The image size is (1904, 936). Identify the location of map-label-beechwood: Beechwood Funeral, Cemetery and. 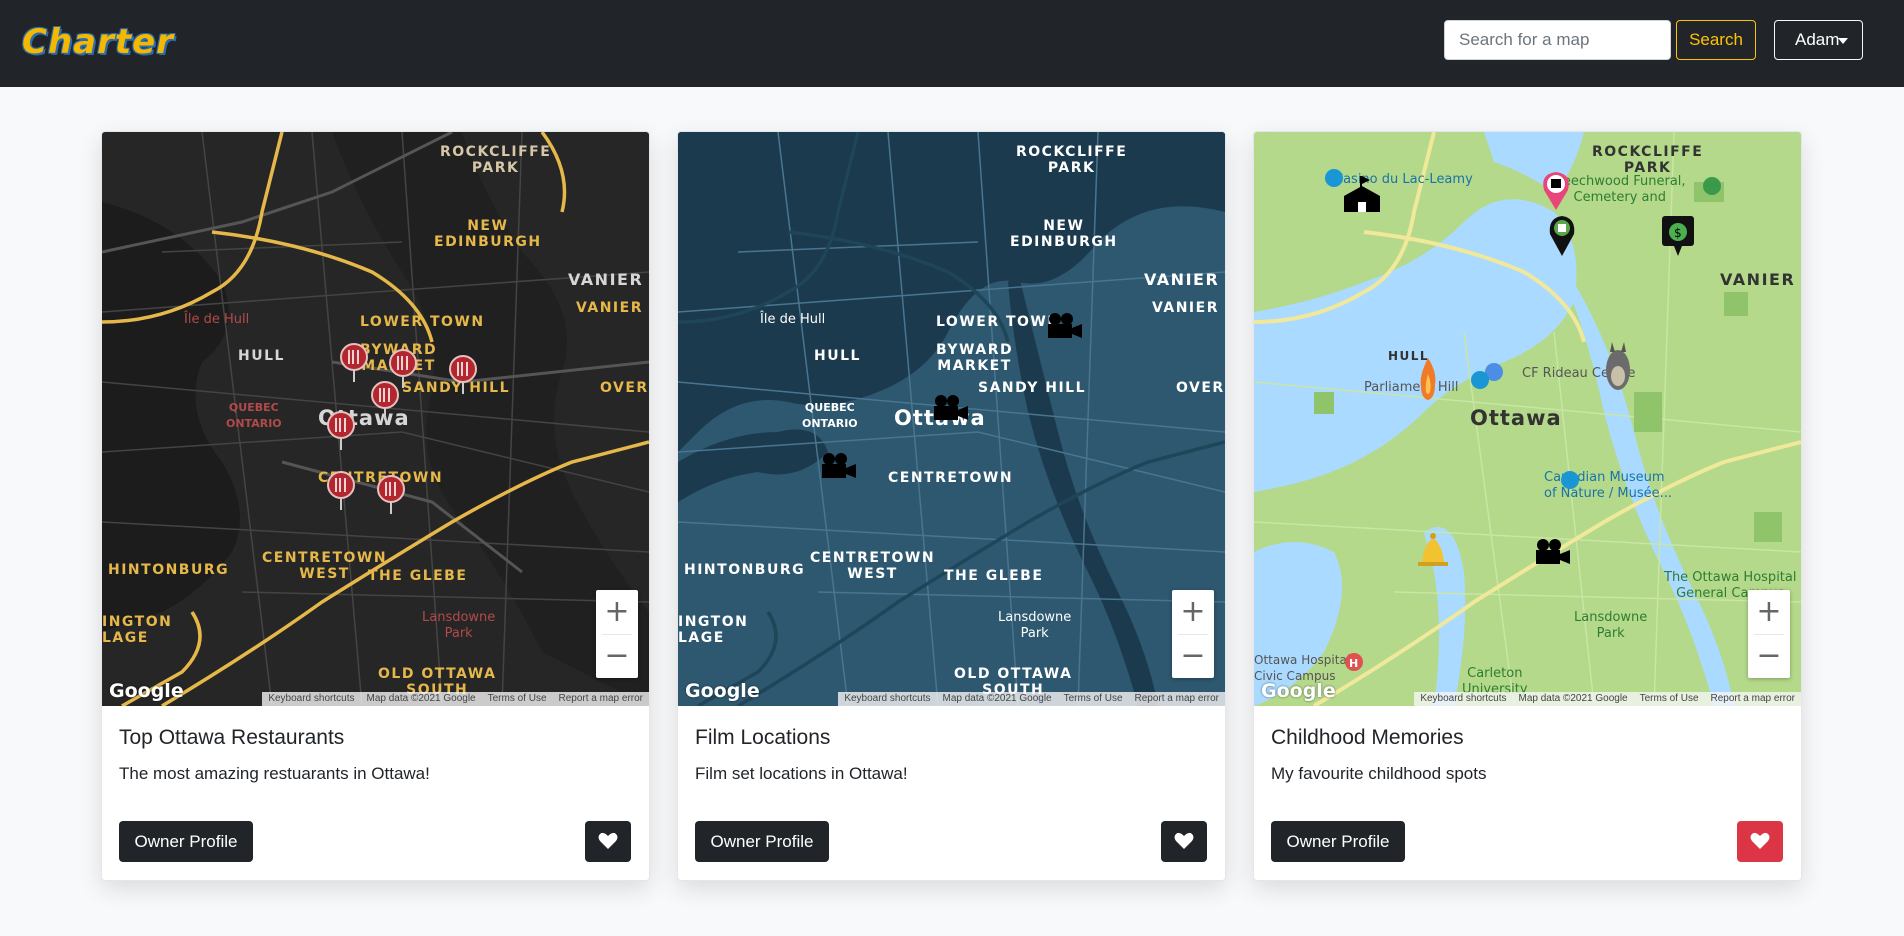
(1620, 189).